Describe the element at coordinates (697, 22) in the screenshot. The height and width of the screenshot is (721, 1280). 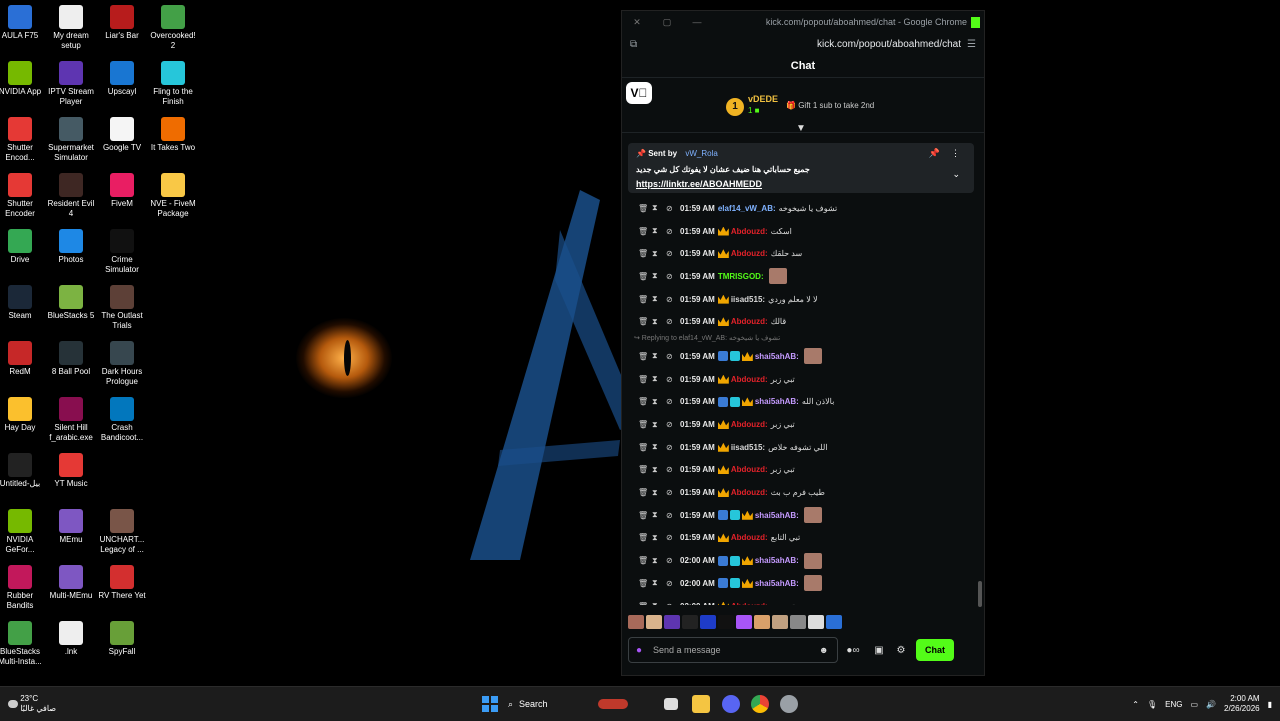
I see `minimize-icon: —` at that location.